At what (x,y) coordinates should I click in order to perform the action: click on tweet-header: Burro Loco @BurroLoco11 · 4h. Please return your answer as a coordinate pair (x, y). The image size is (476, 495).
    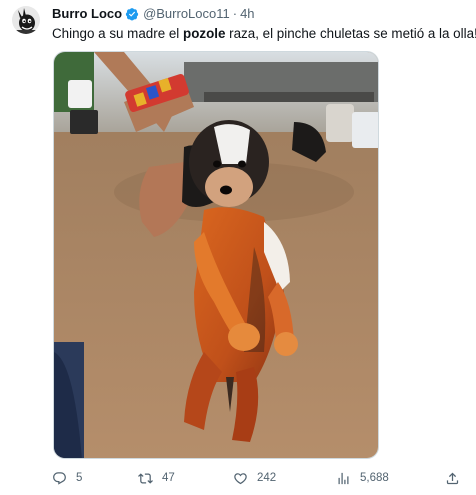
    Looking at the image, I should click on (153, 14).